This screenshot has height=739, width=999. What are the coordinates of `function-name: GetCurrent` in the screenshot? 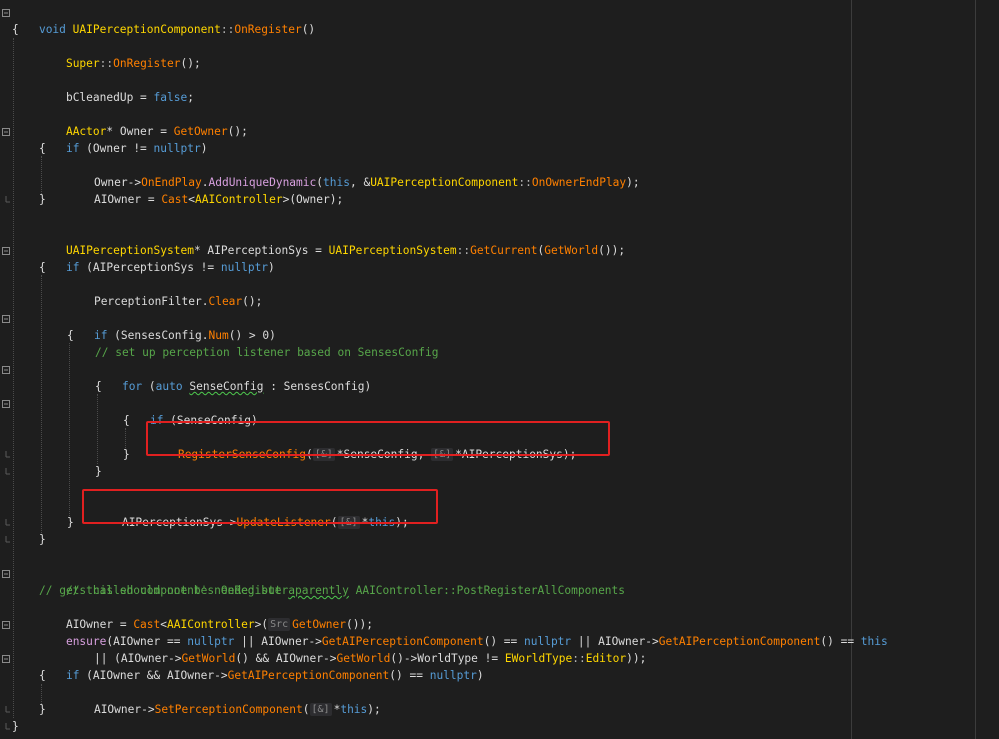 It's located at (504, 250).